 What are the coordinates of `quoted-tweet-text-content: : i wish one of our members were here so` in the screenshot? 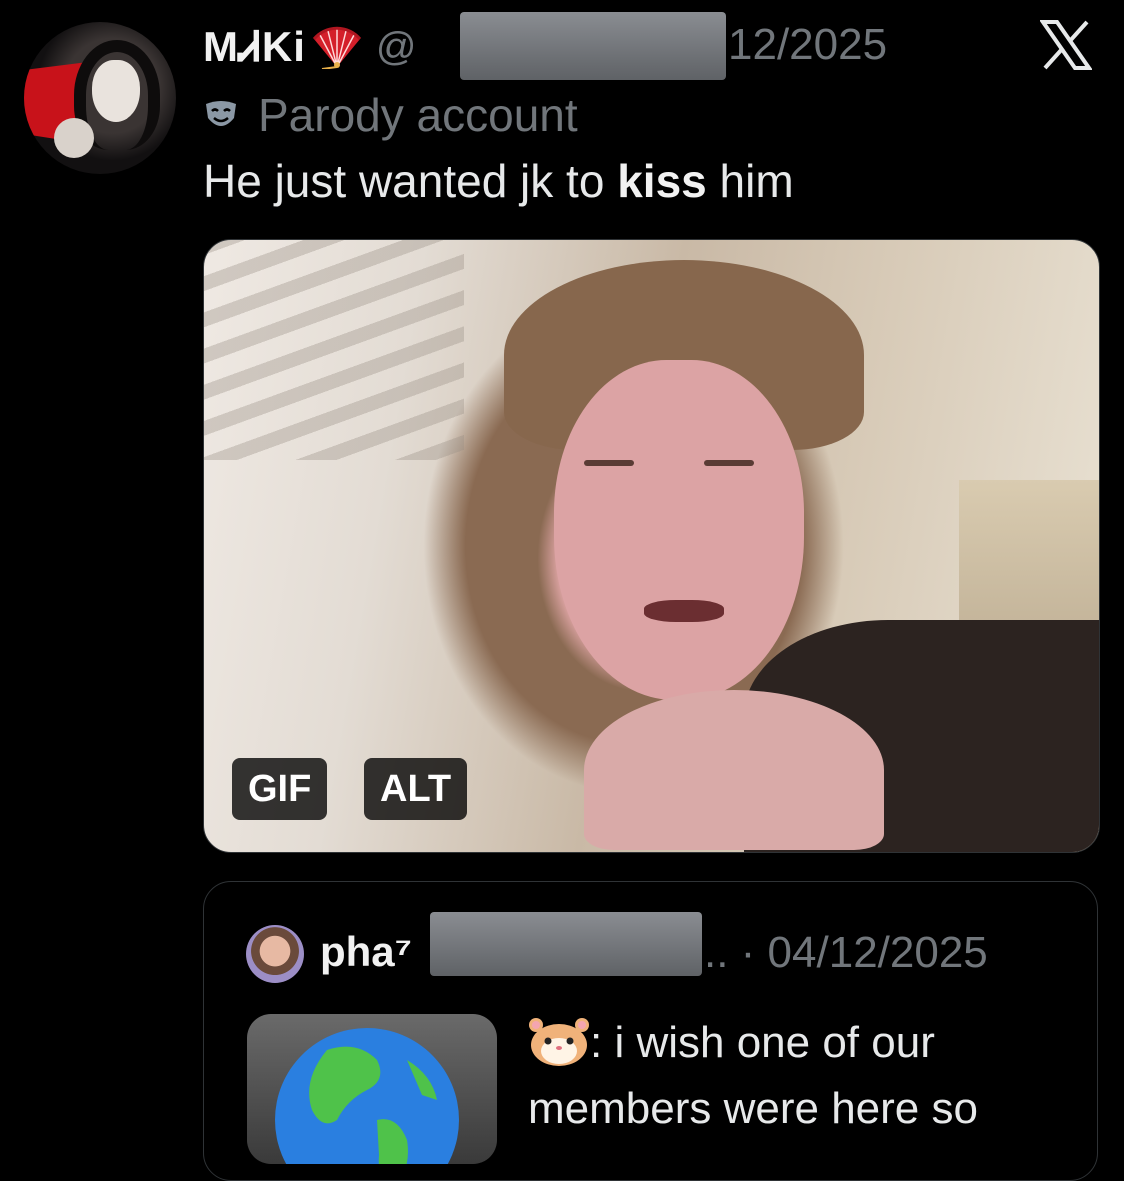 It's located at (753, 1075).